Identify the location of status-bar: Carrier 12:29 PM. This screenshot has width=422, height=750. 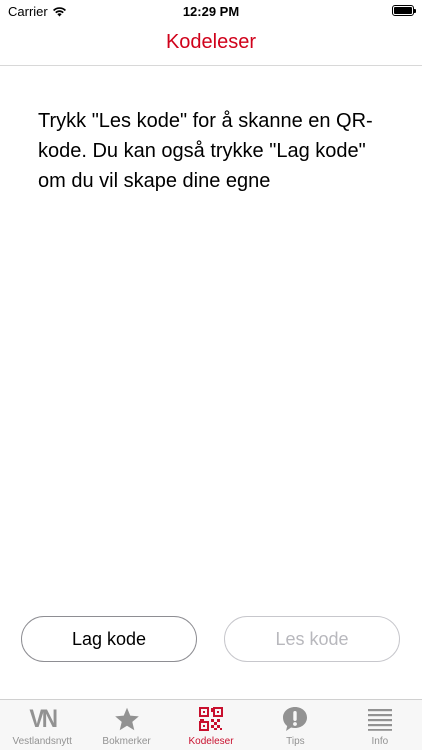
(211, 11).